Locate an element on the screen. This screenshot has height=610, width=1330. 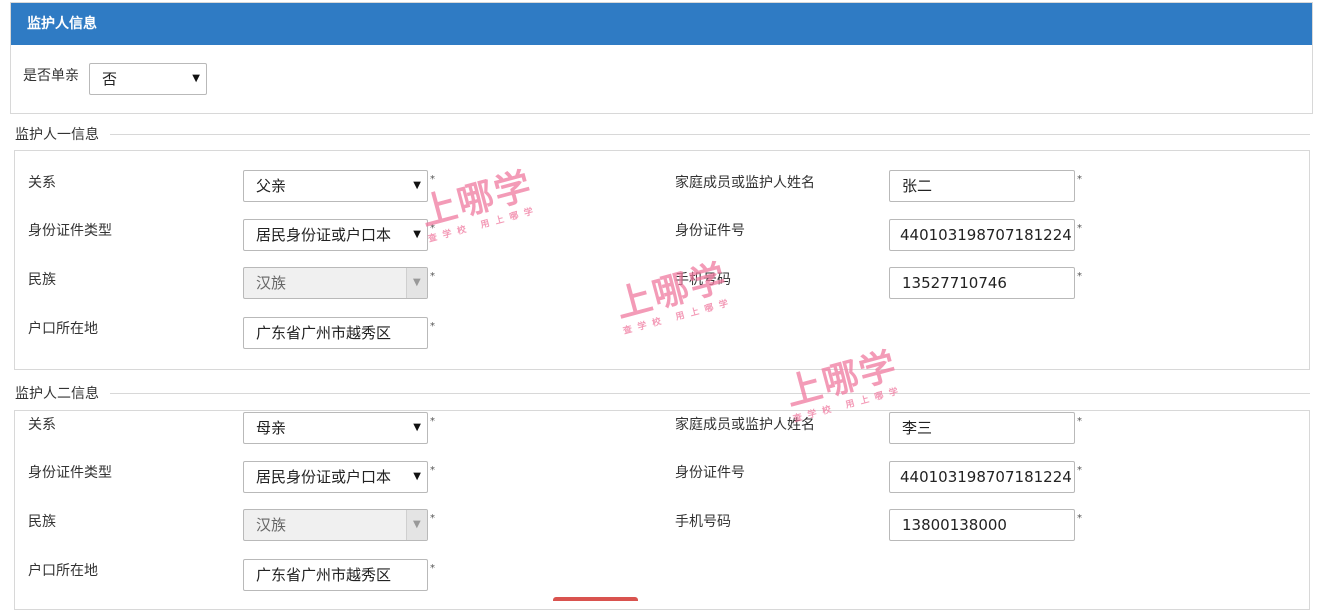
g2-relation-label: 关系 is located at coordinates (42, 425).